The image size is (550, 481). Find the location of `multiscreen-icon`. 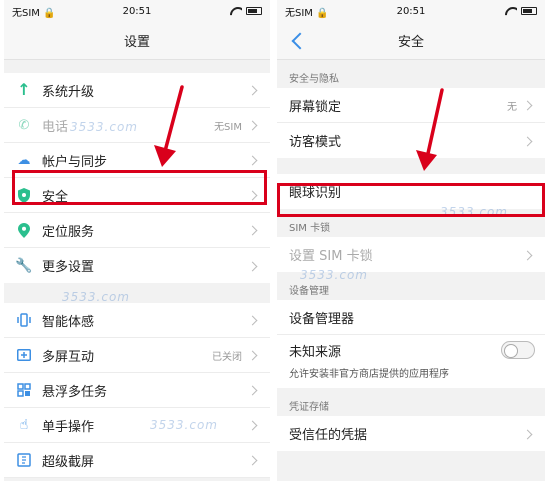

multiscreen-icon is located at coordinates (24, 355).